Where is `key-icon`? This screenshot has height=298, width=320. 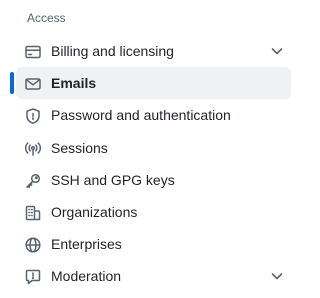 key-icon is located at coordinates (33, 181).